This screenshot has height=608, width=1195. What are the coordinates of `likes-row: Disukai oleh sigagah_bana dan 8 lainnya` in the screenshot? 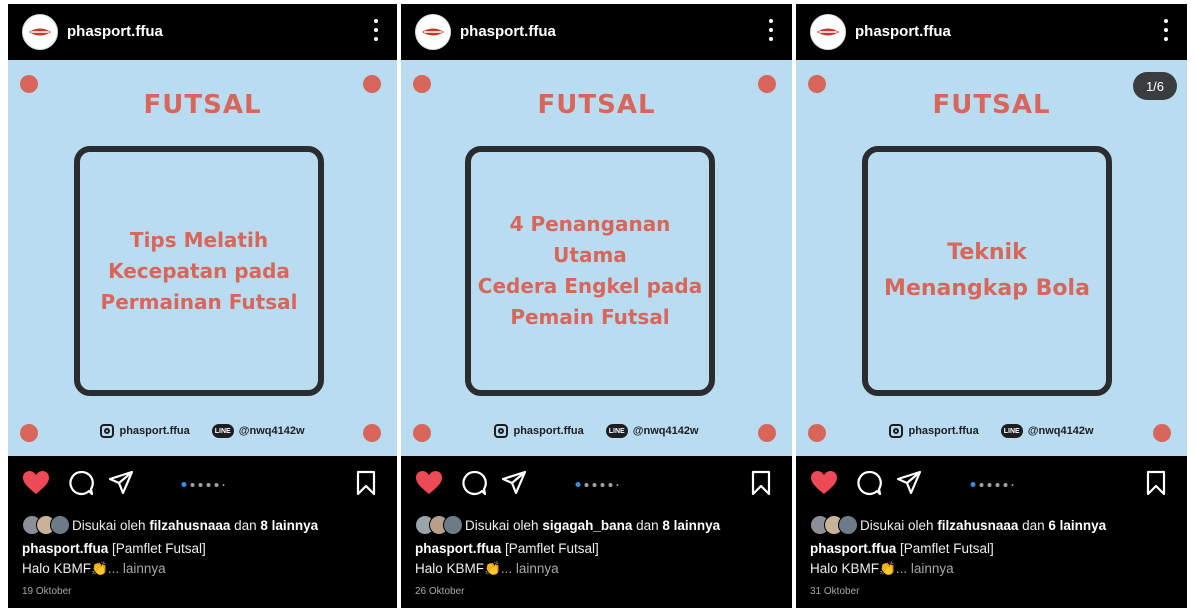 It's located at (567, 525).